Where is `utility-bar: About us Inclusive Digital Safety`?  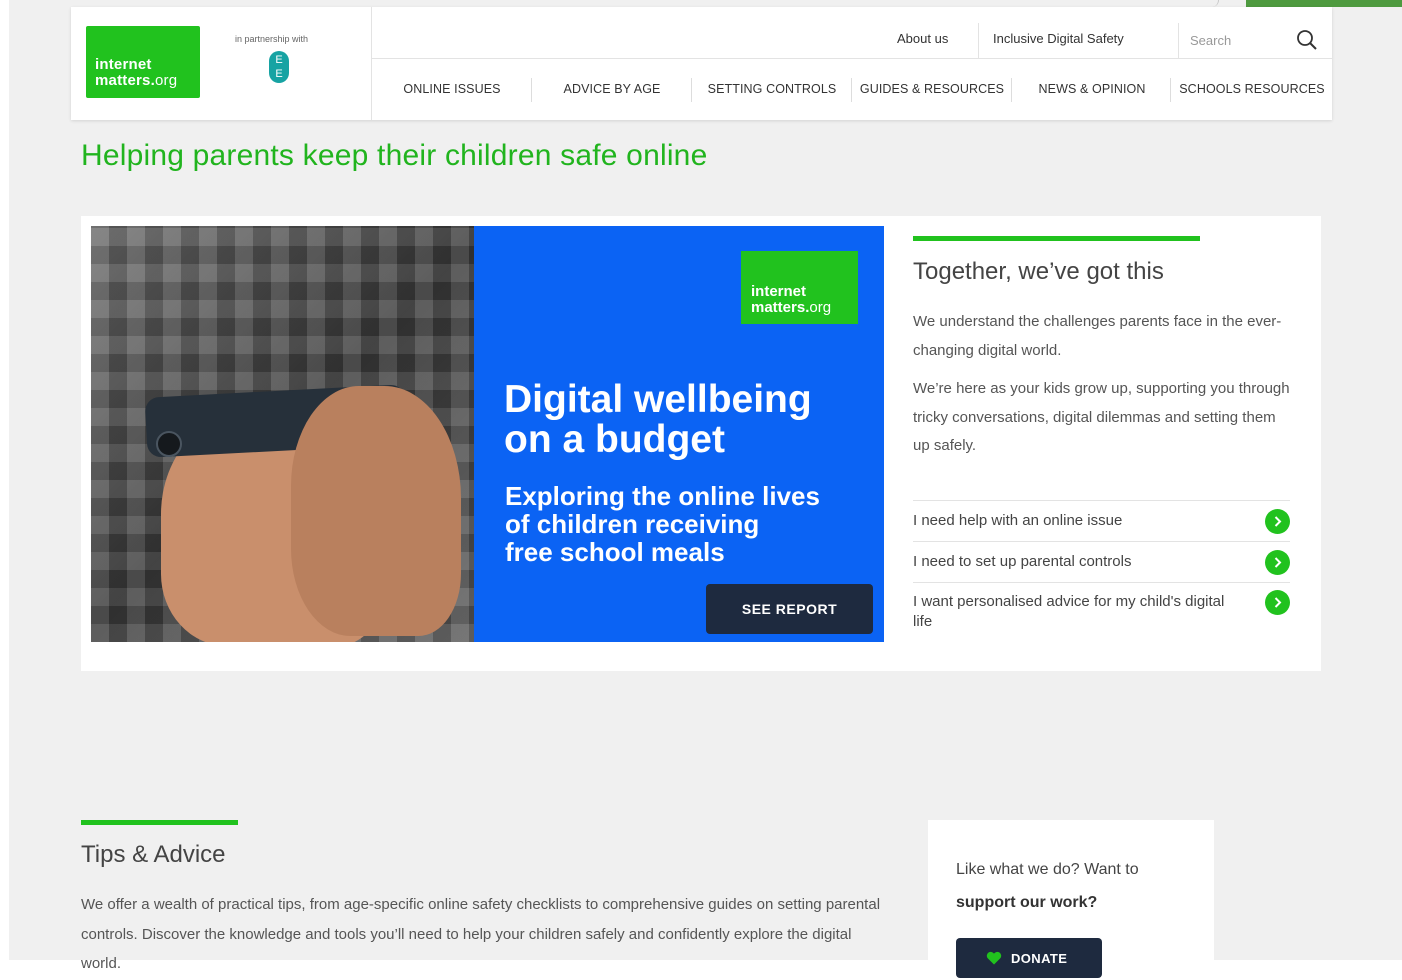 utility-bar: About us Inclusive Digital Safety is located at coordinates (852, 33).